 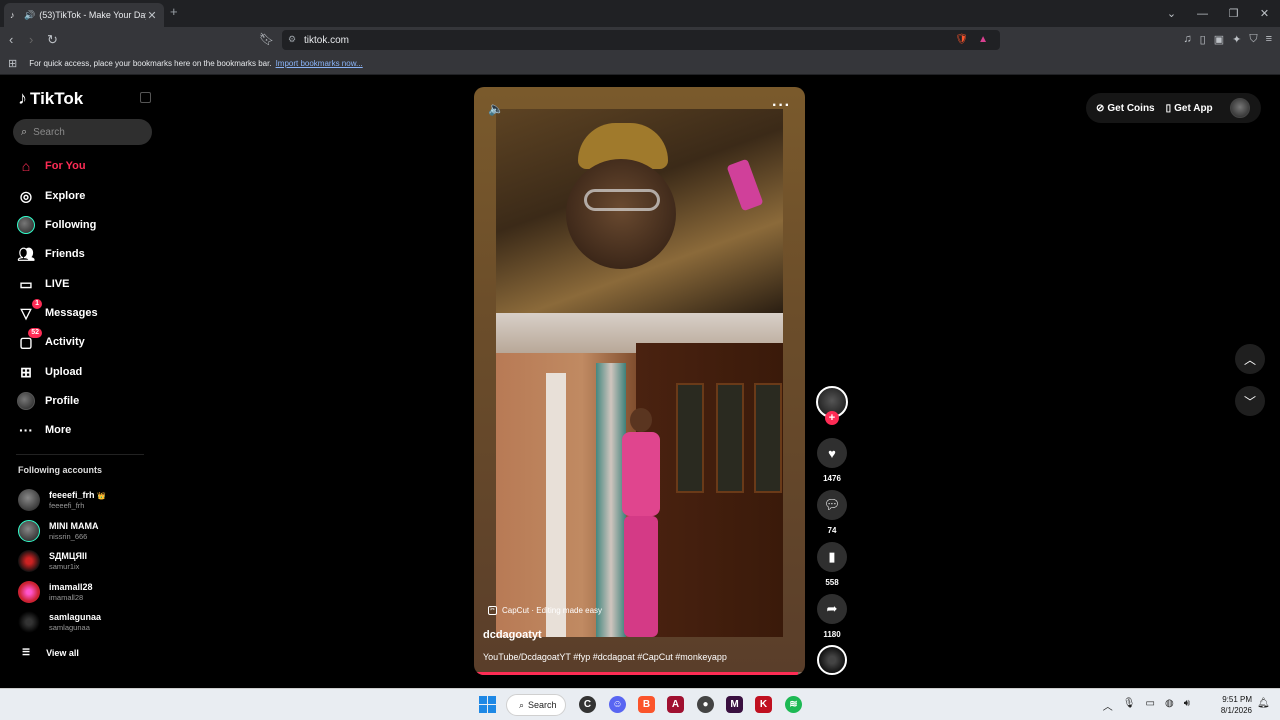 I want to click on next-video-button: ﹀, so click(x=1250, y=401).